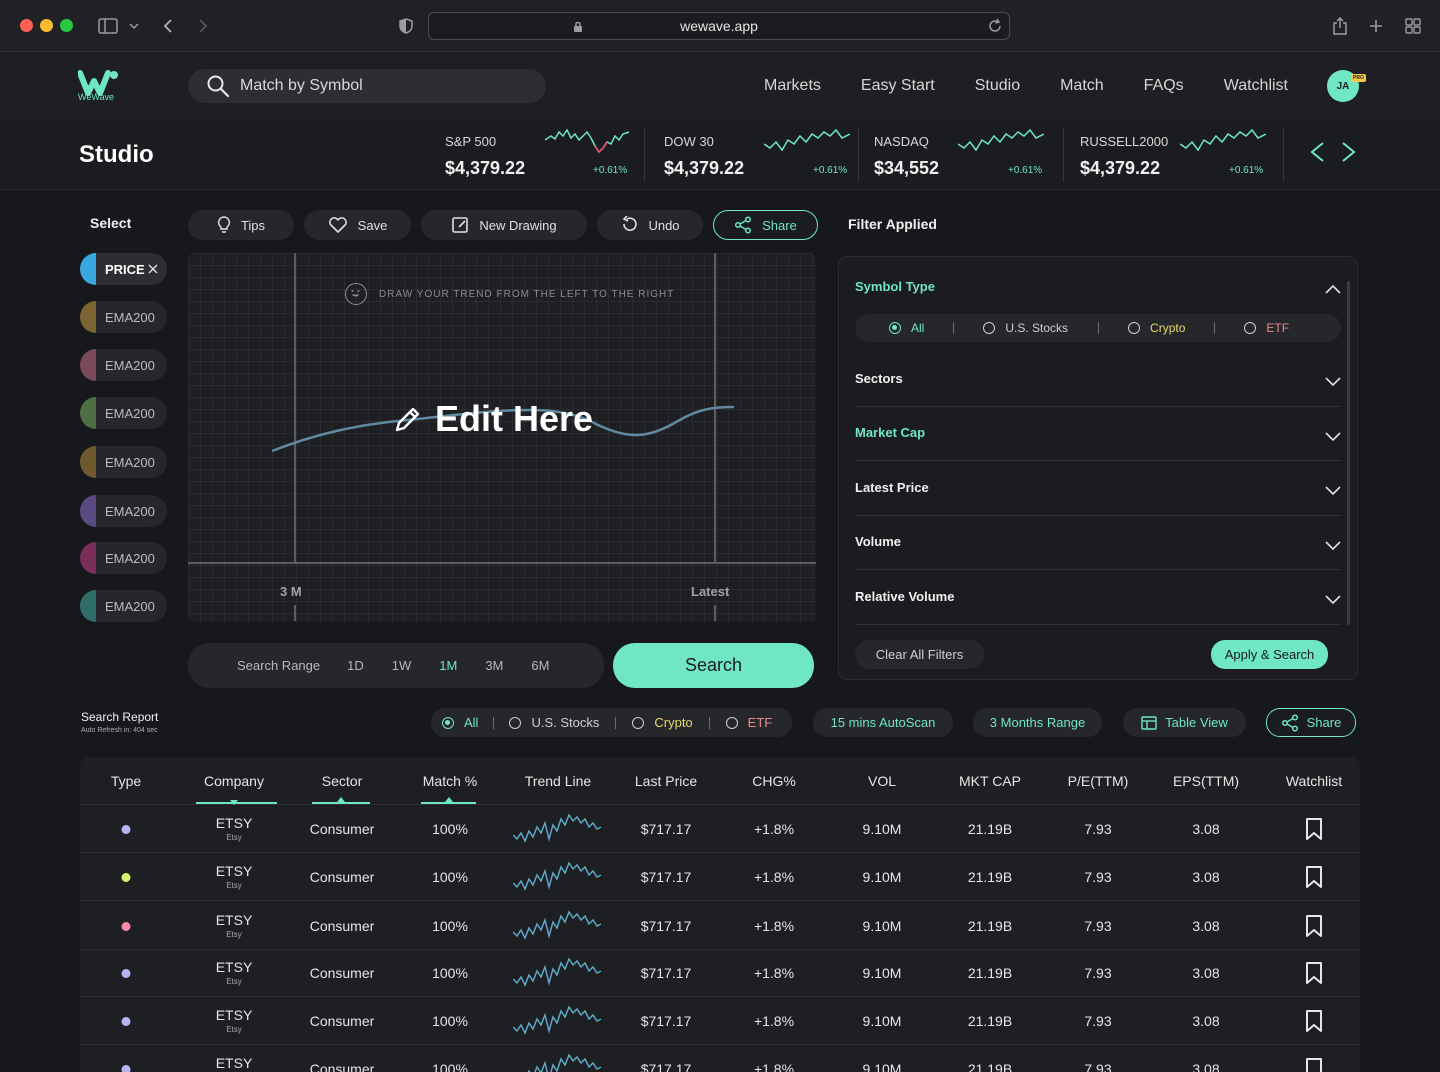 This screenshot has width=1440, height=1072. What do you see at coordinates (1184, 722) in the screenshot?
I see `table-view-button: Table View` at bounding box center [1184, 722].